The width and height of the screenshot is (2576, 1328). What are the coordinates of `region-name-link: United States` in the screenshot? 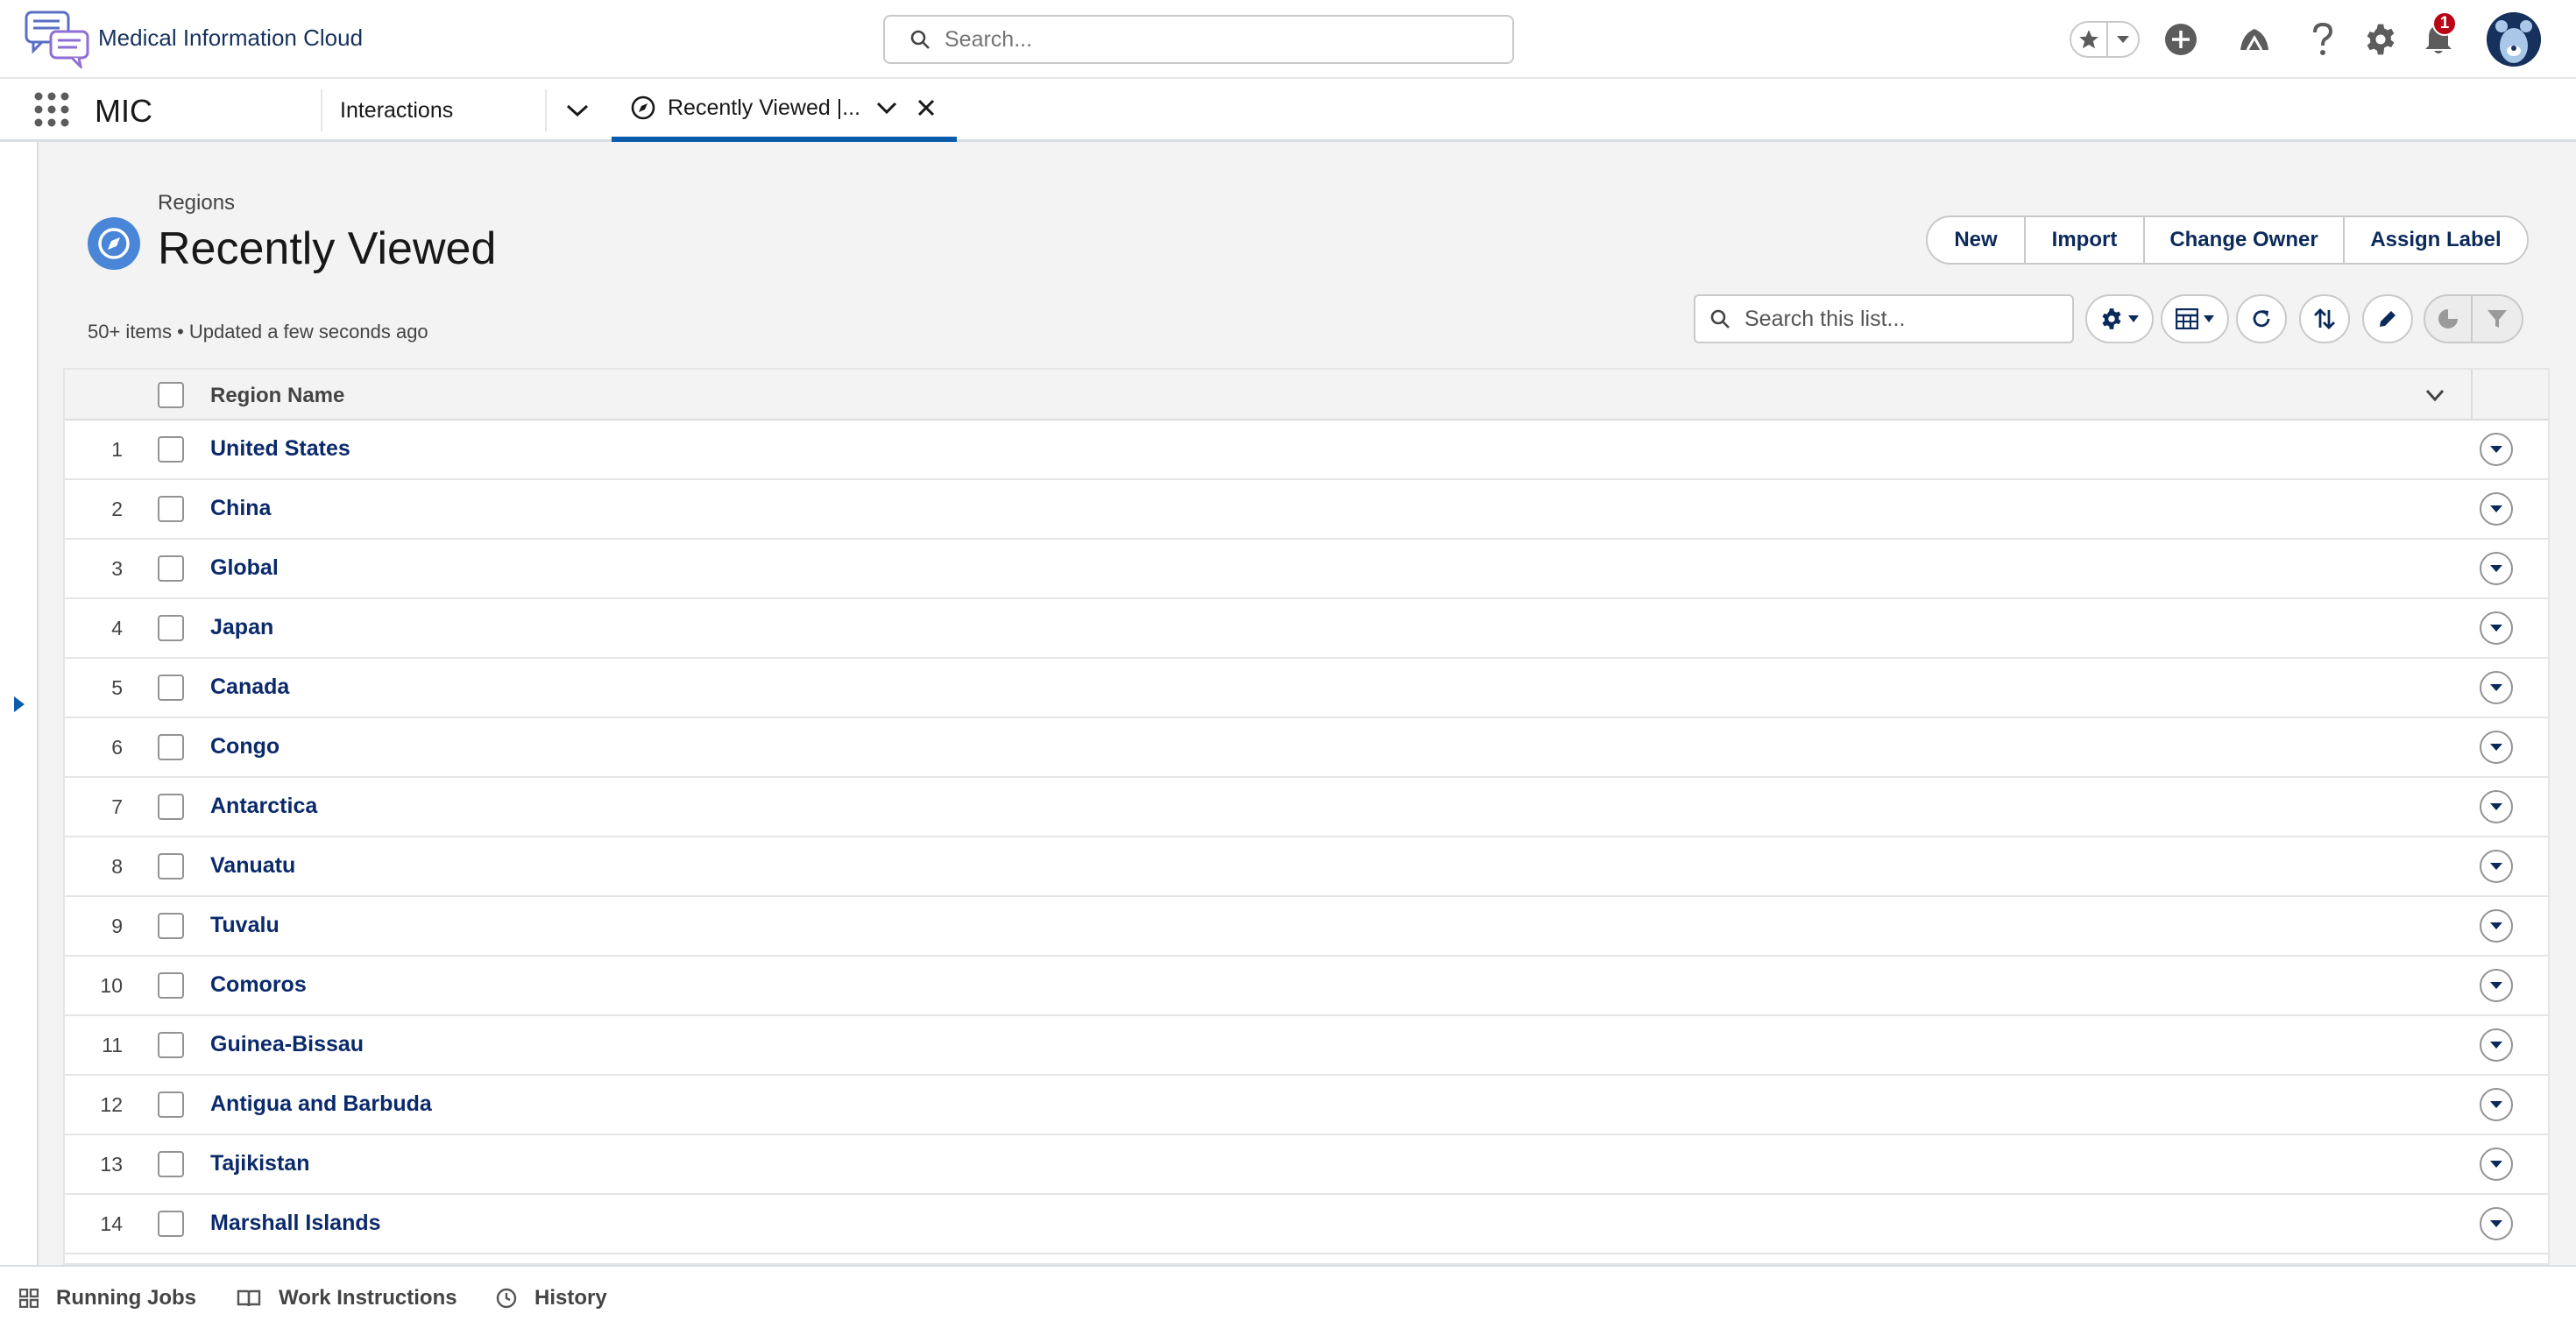 It's located at (280, 449).